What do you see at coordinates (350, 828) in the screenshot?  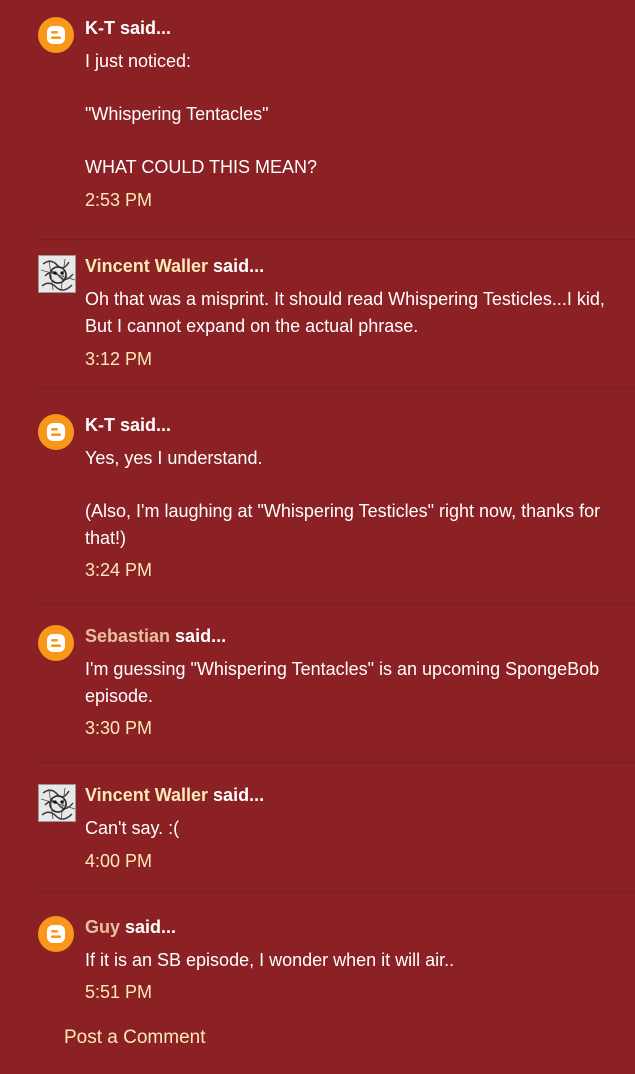 I see `comment-body: Can't say. :(` at bounding box center [350, 828].